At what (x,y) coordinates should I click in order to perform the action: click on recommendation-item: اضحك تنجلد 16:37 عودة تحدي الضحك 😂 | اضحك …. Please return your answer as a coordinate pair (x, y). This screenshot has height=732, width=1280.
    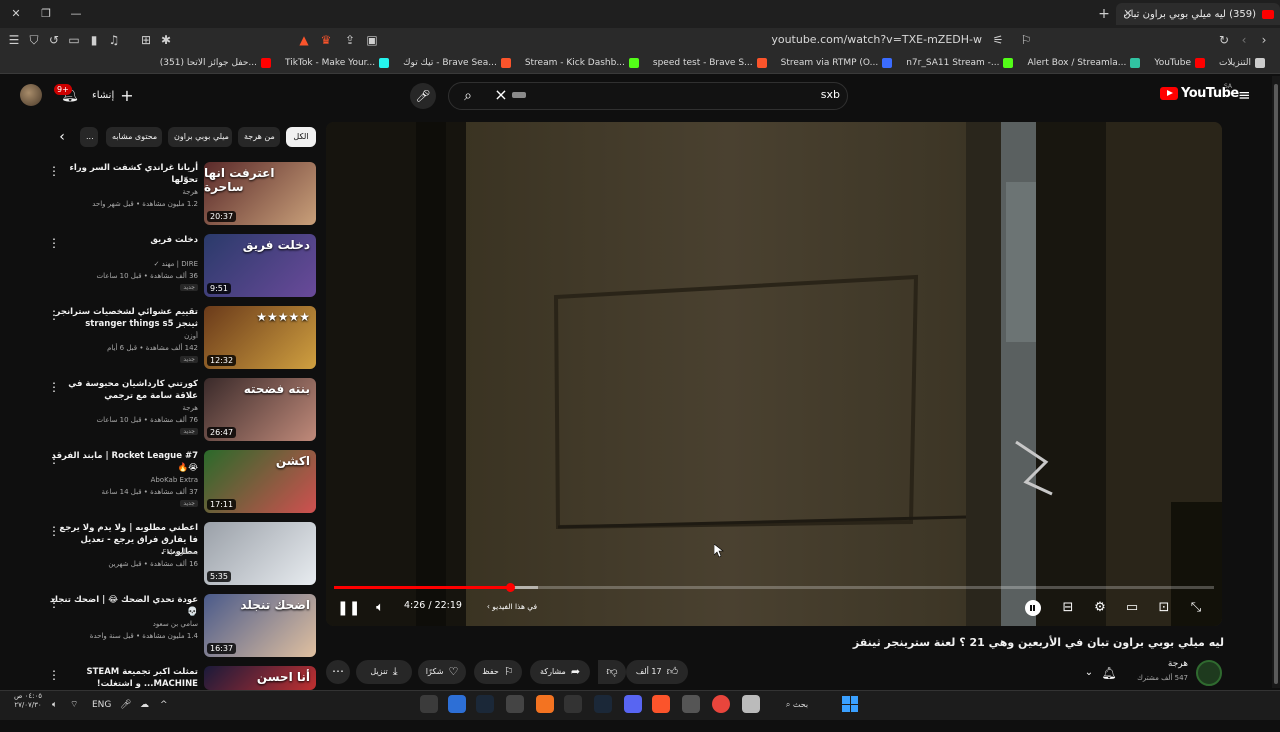
    Looking at the image, I should click on (180, 627).